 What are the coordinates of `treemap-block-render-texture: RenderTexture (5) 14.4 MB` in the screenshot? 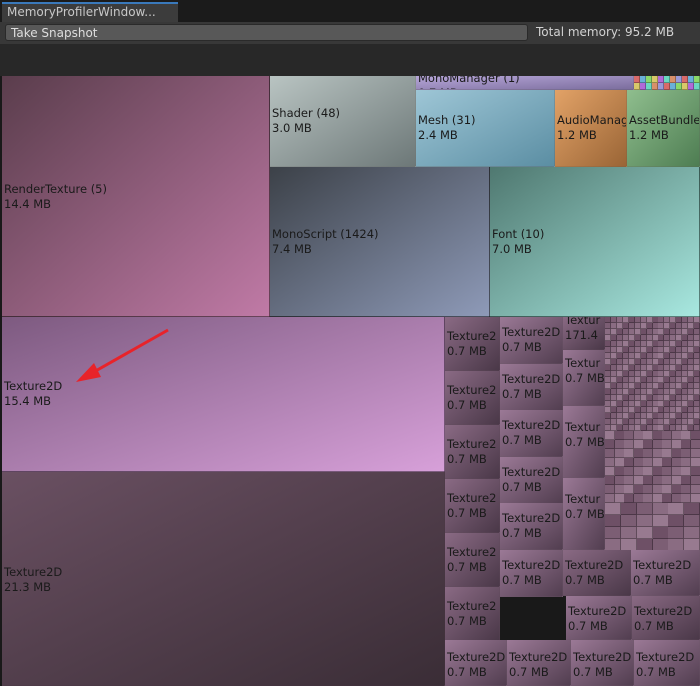 It's located at (136, 196).